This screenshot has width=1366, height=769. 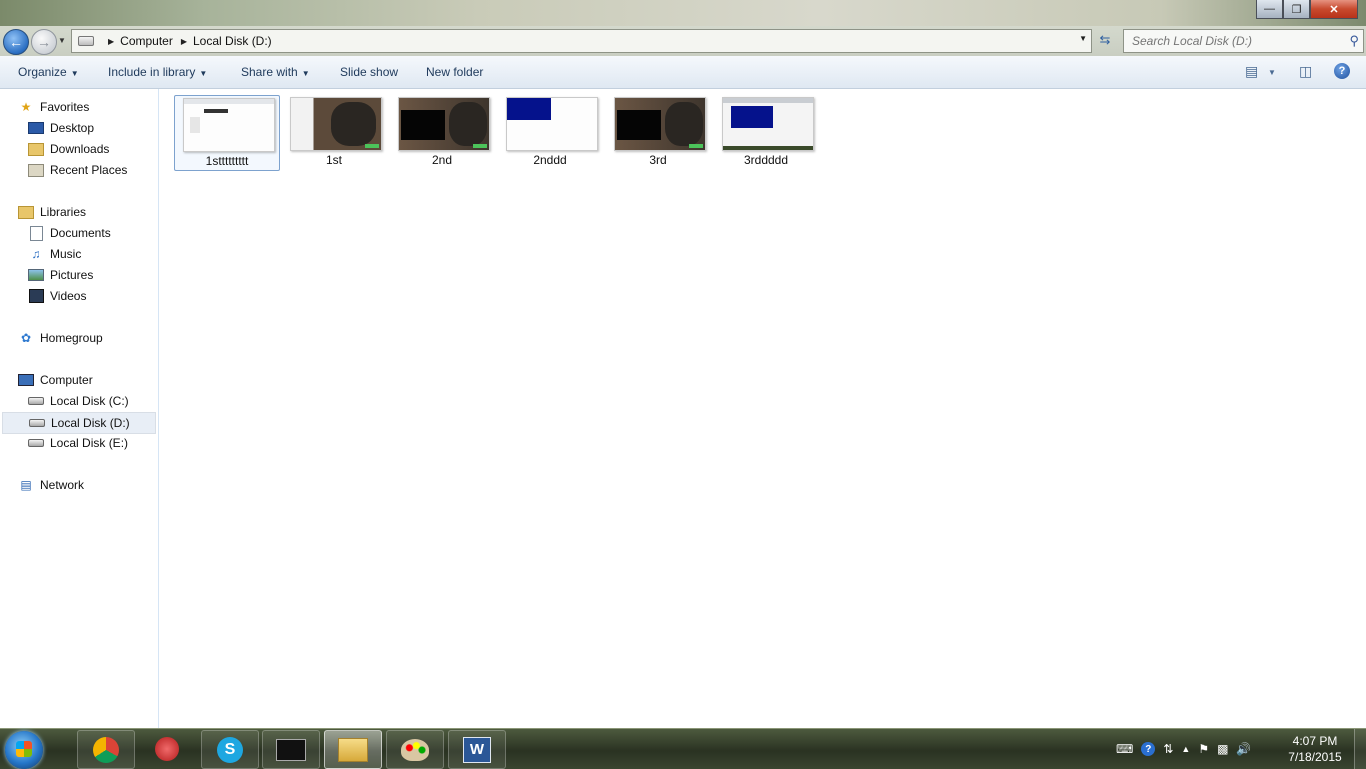 I want to click on file-item: 1sttttttttt, so click(x=227, y=133).